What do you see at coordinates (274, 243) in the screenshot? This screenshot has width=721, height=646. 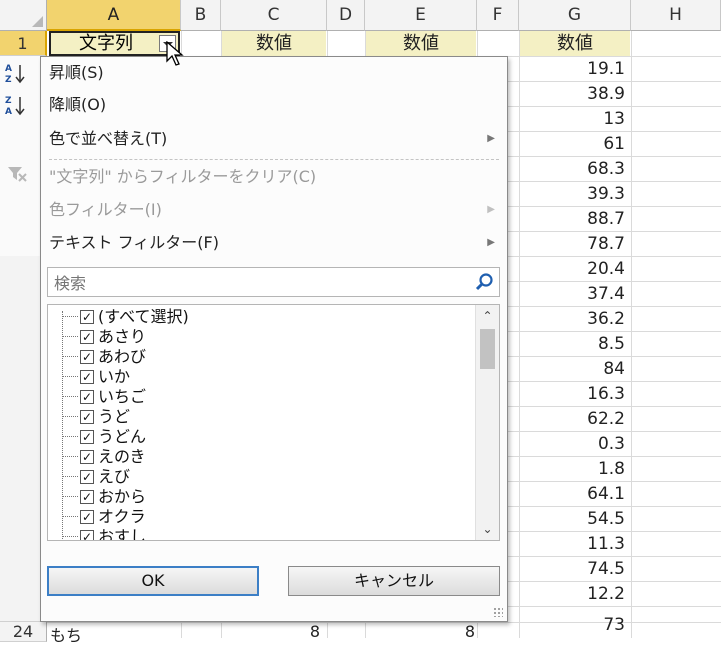 I see `menu-text-filter: テキスト フィルター(F) ▶` at bounding box center [274, 243].